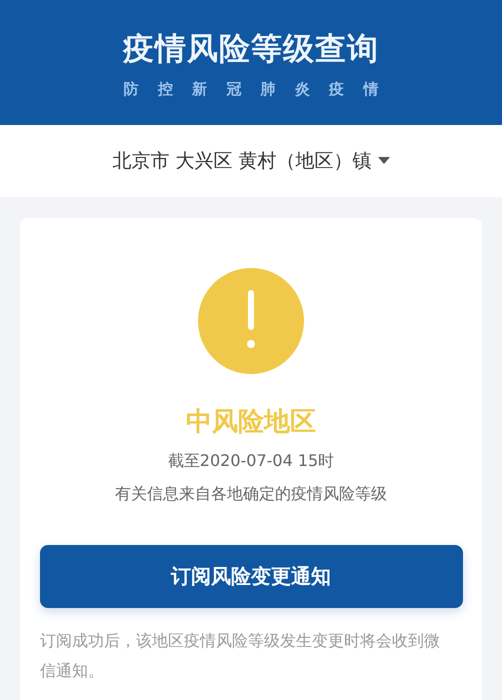 The width and height of the screenshot is (502, 700). Describe the element at coordinates (240, 656) in the screenshot. I see `subscribe-note: 订阅成功后，该地区疫情风险等级发生变更时将会收到微信通知。` at that location.